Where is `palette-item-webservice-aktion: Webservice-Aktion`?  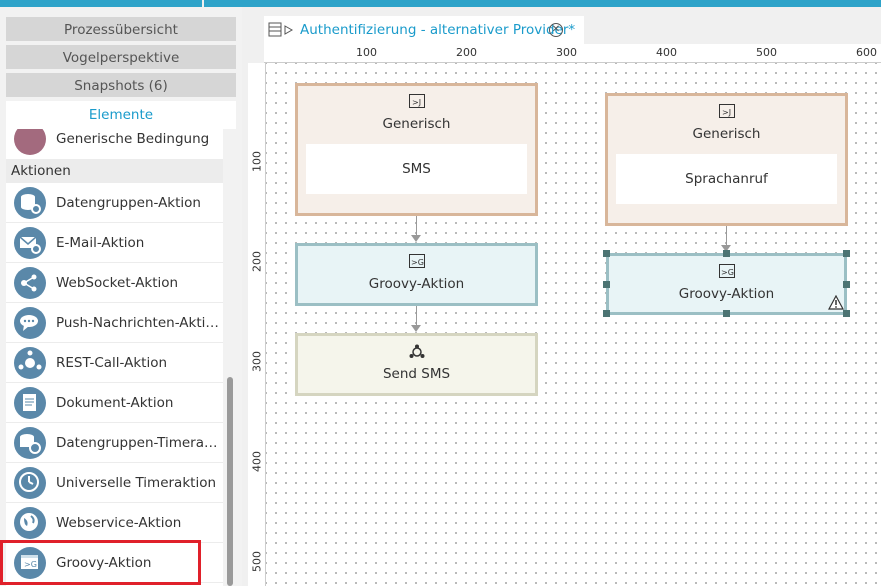
palette-item-webservice-aktion: Webservice-Aktion is located at coordinates (114, 523).